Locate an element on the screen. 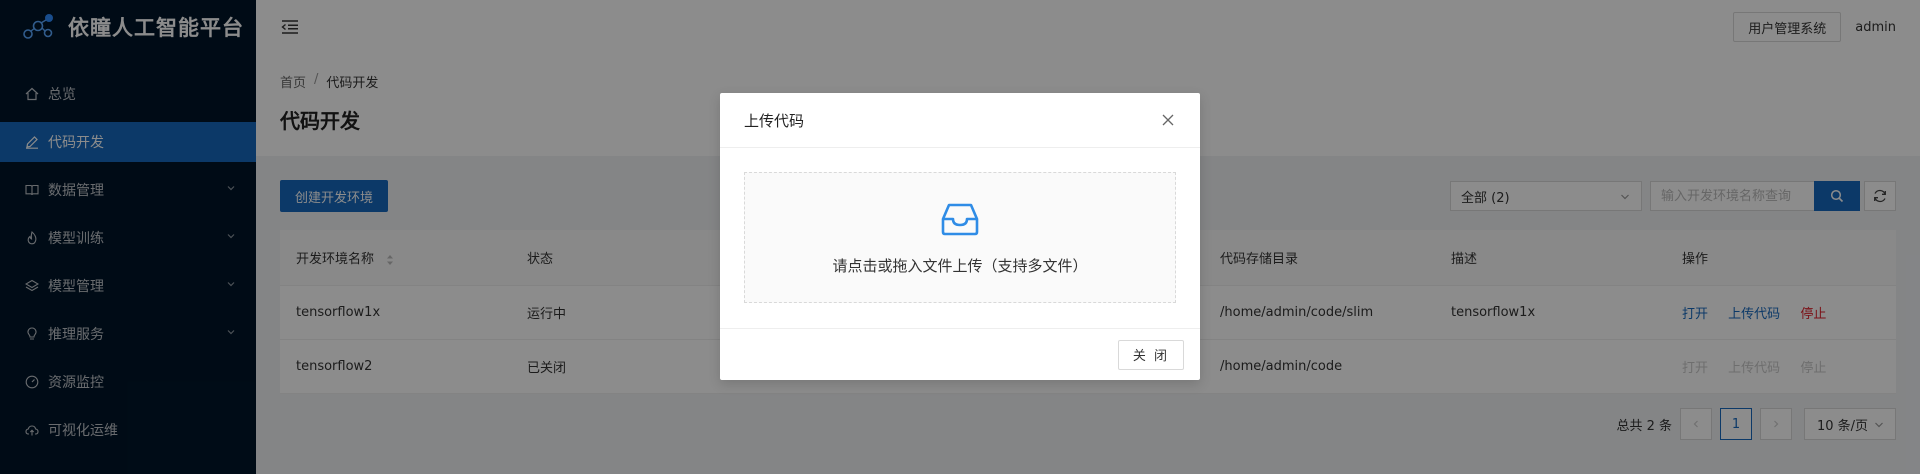 The image size is (1920, 474). dropzone-text: 请点击或拖入文件上传（支持多文件） is located at coordinates (960, 266).